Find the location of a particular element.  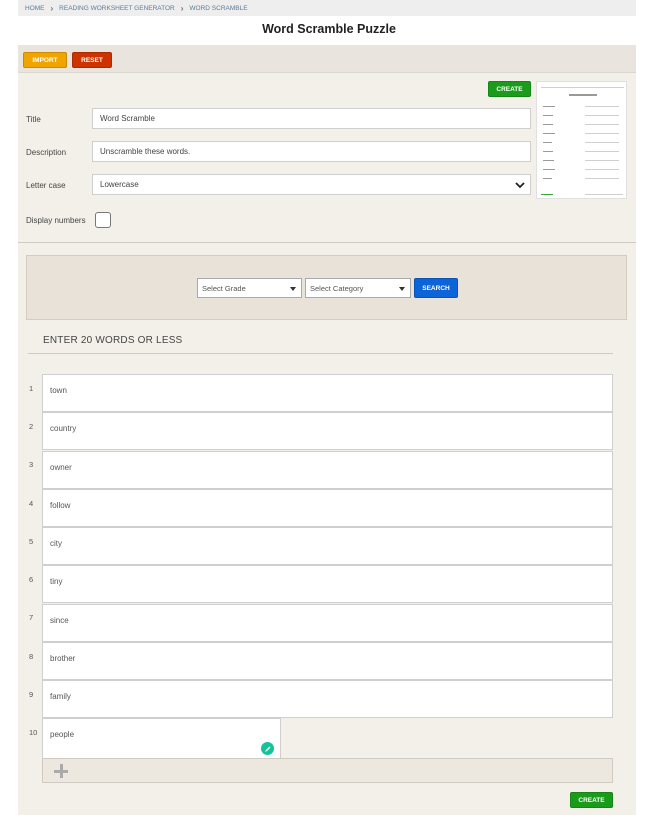

letter-case-value: Lowercase is located at coordinates (119, 184).